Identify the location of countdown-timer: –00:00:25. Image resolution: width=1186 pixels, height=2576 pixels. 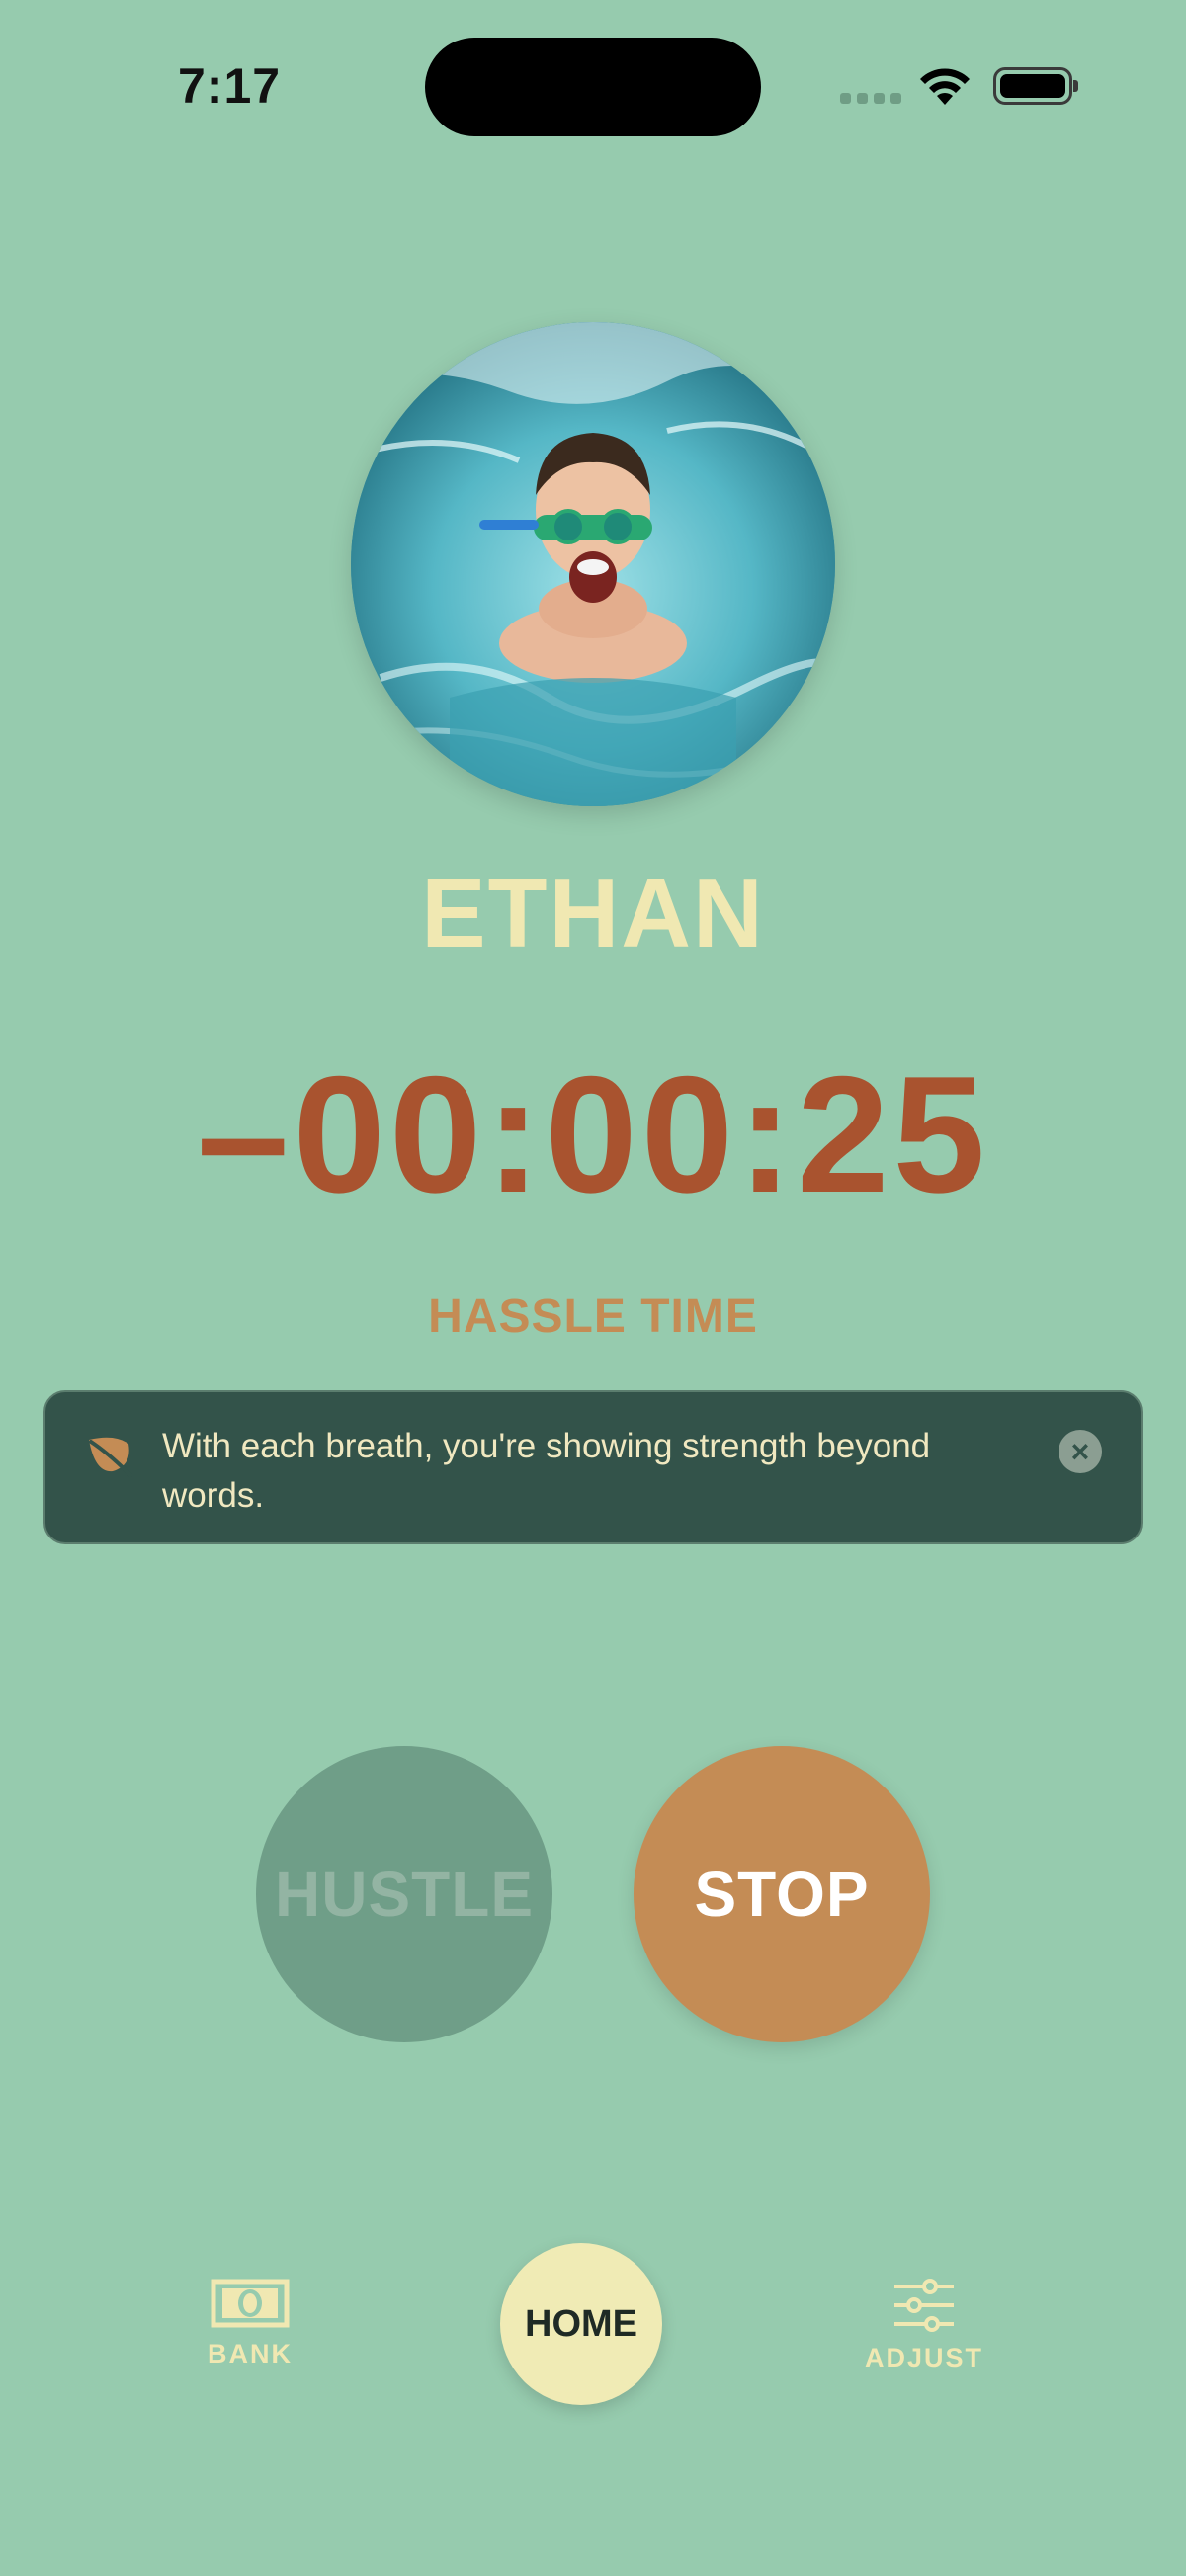
(593, 1134).